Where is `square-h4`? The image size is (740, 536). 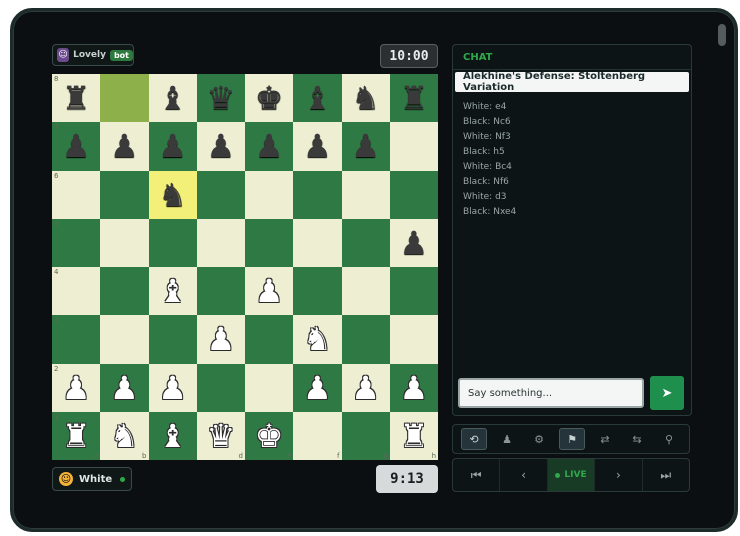 square-h4 is located at coordinates (413, 291).